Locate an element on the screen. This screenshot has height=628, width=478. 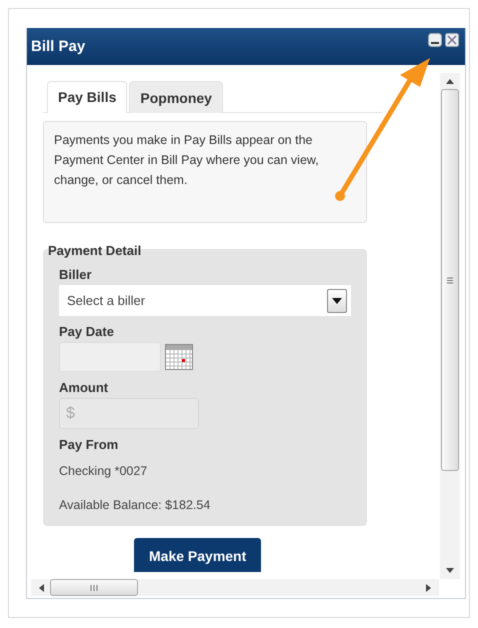
tab: Pay Bills is located at coordinates (87, 97).